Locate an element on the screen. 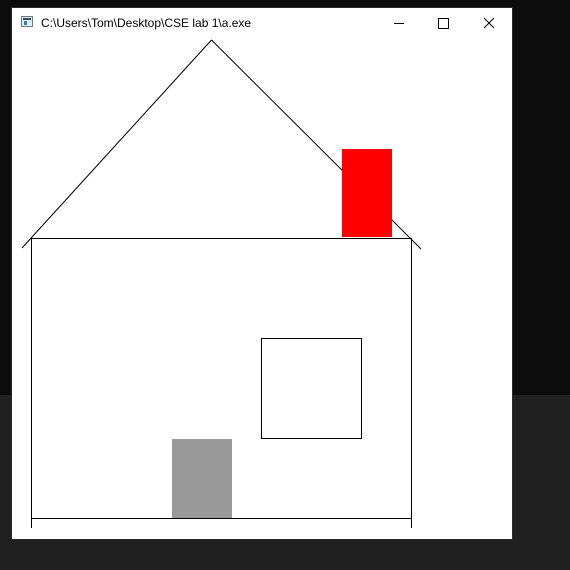  minimize-button is located at coordinates (399, 23).